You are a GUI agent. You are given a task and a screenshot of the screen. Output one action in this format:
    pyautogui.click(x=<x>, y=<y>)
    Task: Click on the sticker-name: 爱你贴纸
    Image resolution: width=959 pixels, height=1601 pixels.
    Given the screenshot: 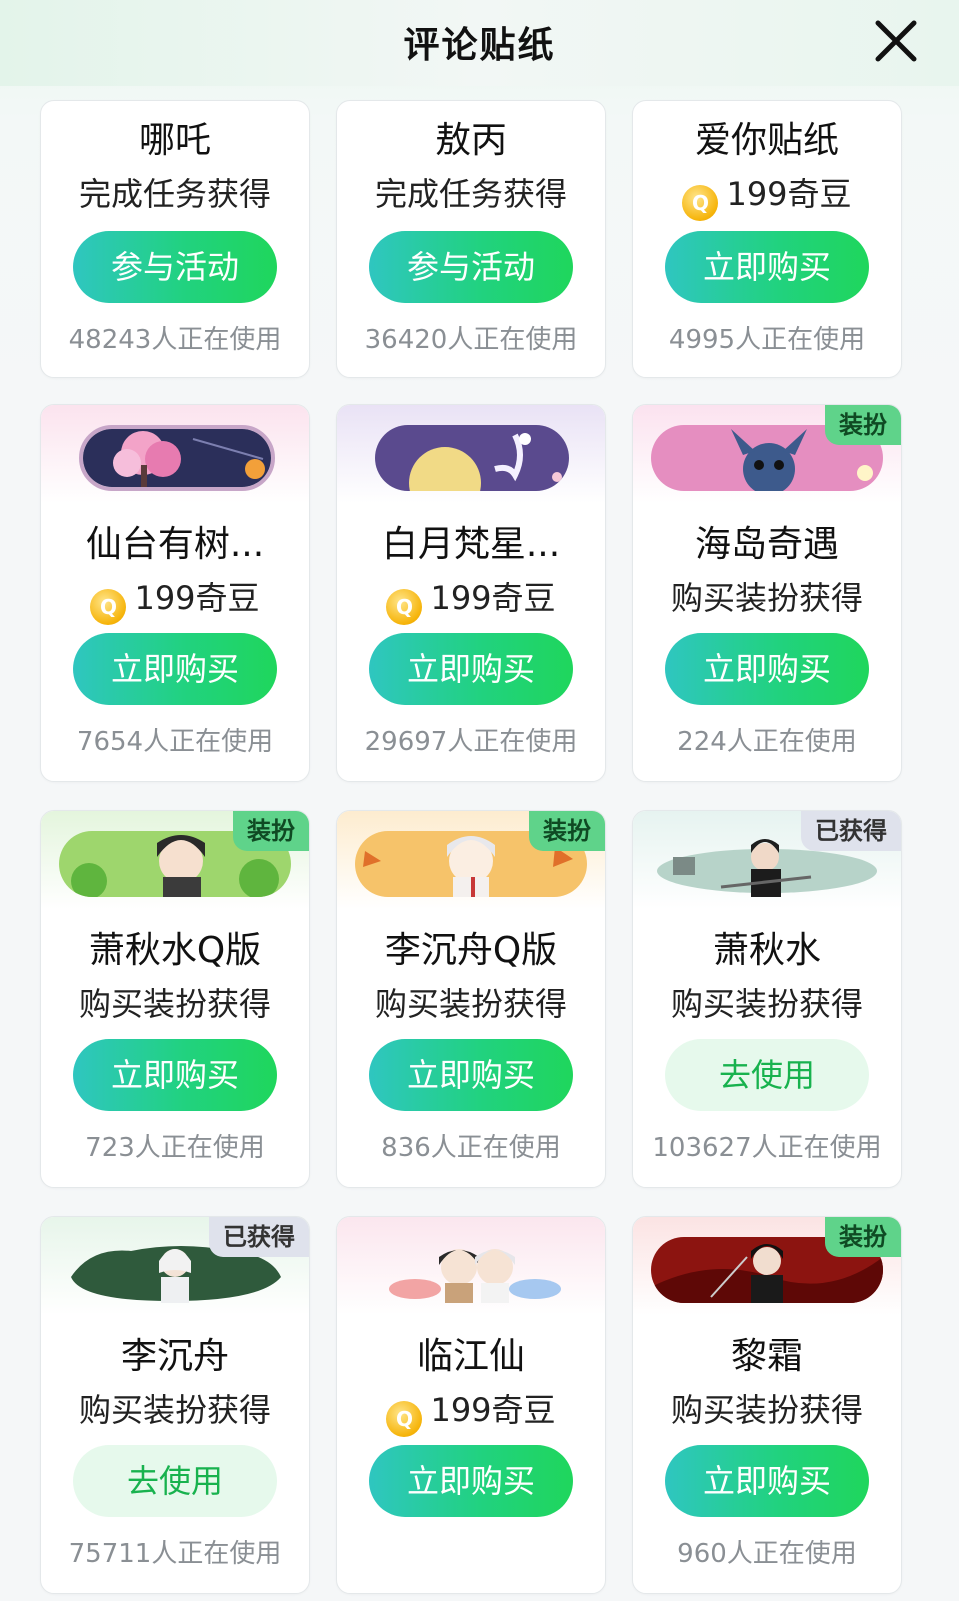 What is the action you would take?
    pyautogui.click(x=766, y=140)
    